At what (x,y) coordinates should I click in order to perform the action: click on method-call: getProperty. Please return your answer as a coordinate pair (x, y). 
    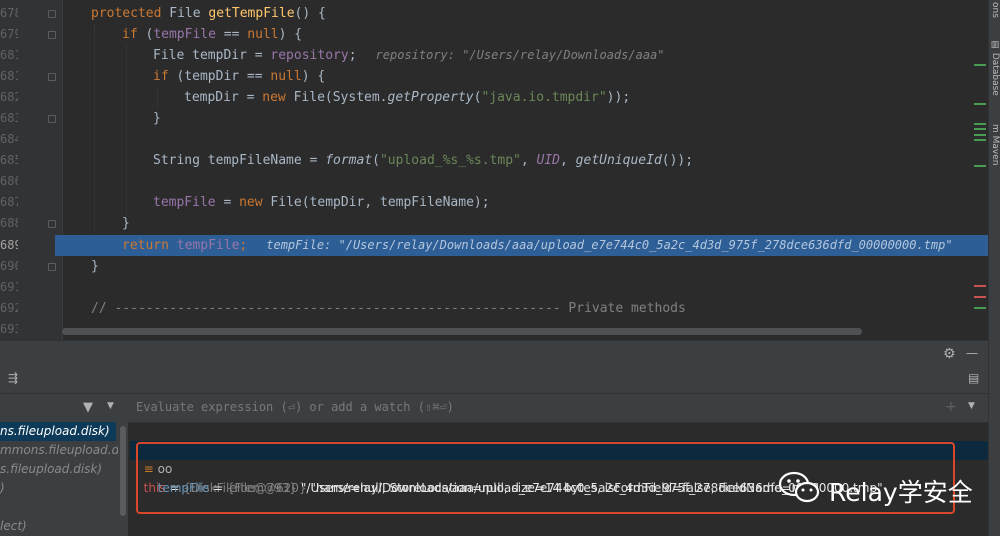
    Looking at the image, I should click on (430, 97).